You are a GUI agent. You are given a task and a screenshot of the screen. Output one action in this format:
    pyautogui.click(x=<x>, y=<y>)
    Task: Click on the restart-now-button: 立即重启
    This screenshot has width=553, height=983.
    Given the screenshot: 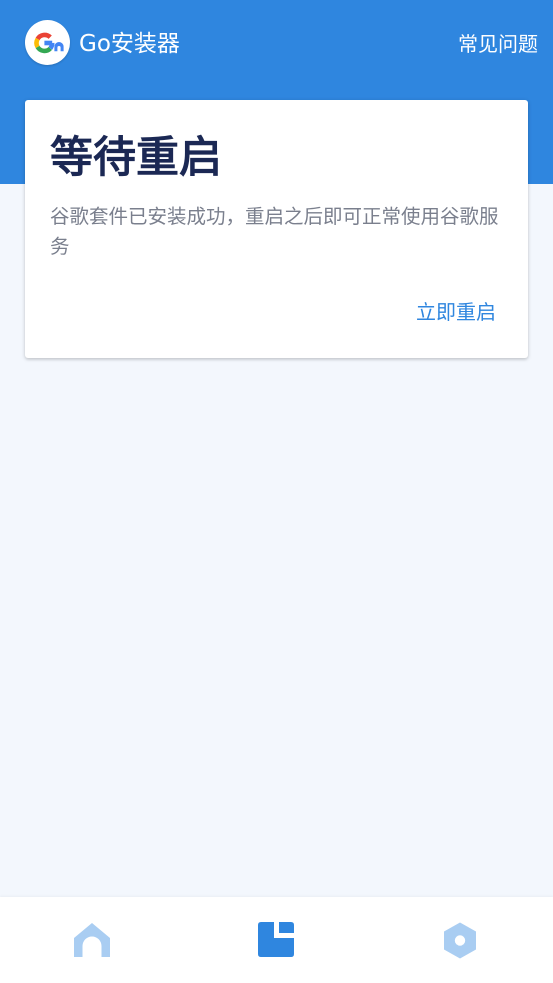 What is the action you would take?
    pyautogui.click(x=456, y=312)
    